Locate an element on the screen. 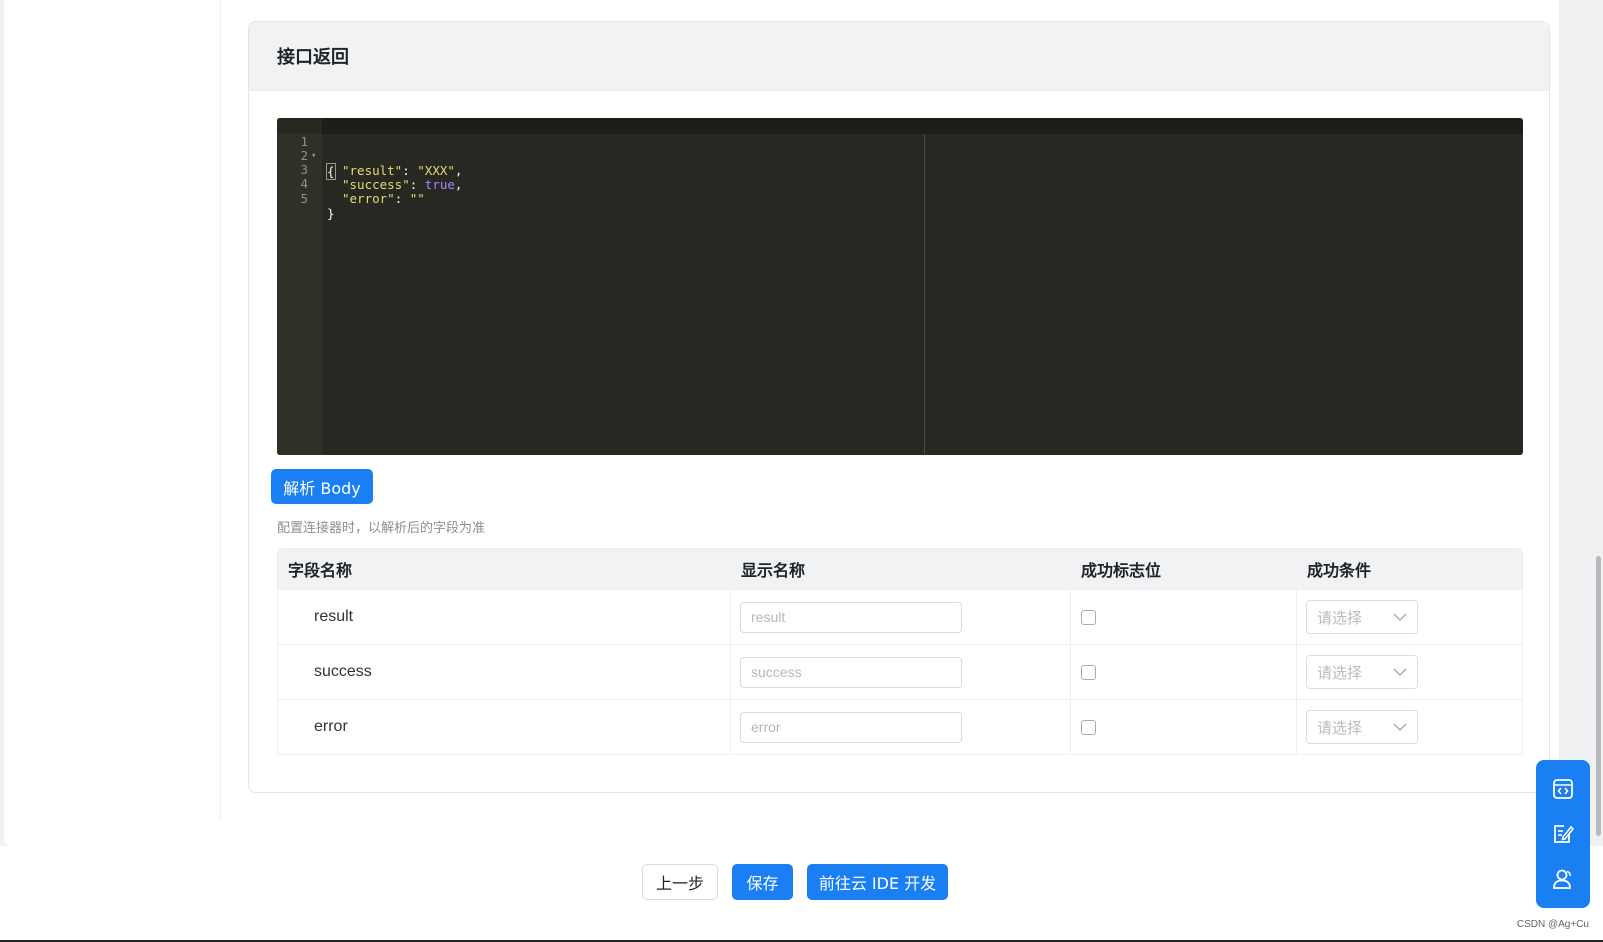 The width and height of the screenshot is (1603, 942). save-button: 保存 is located at coordinates (762, 882).